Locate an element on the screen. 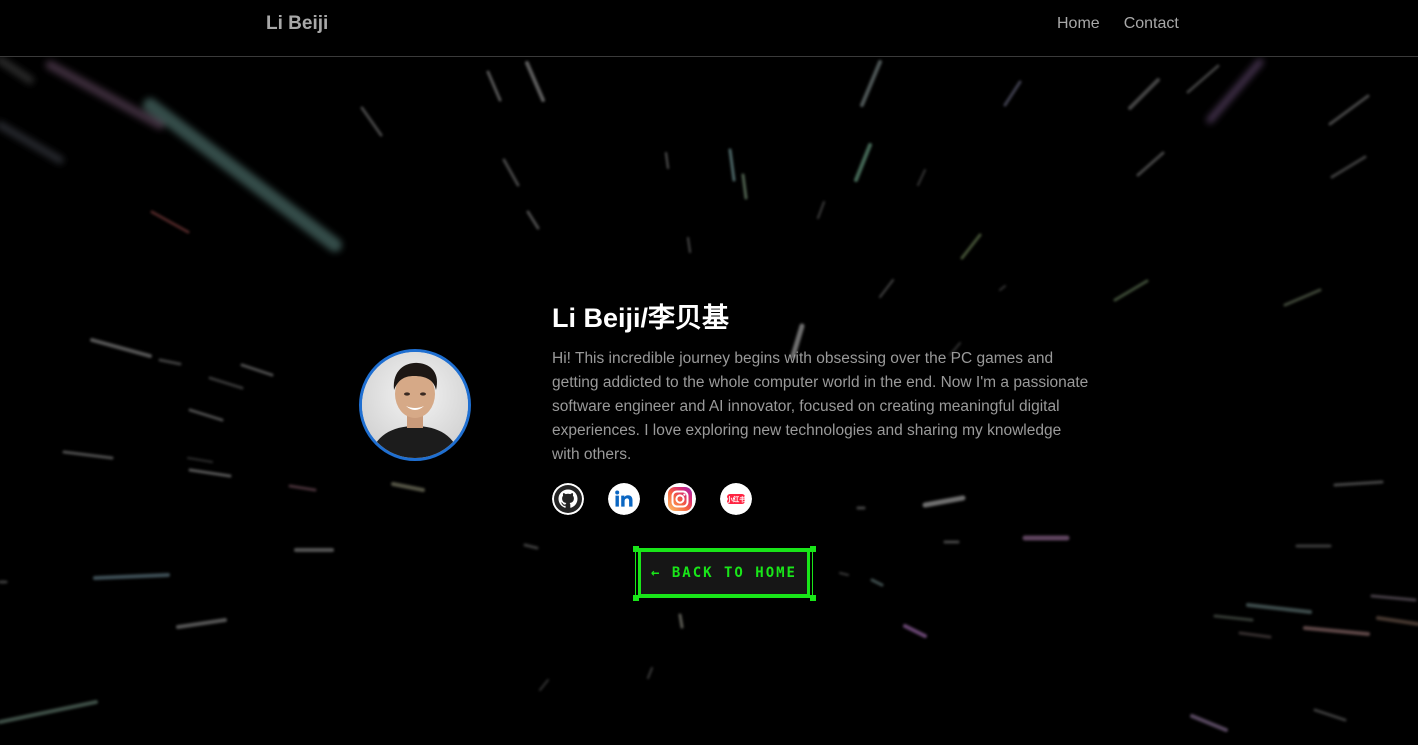  selection-handle-top-right is located at coordinates (813, 549).